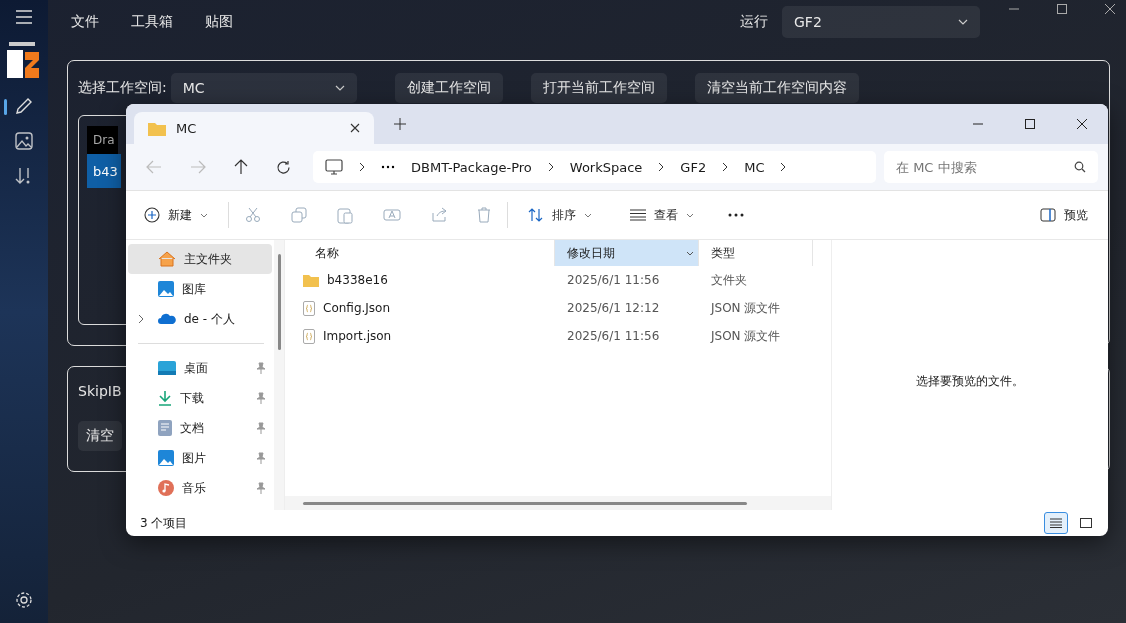 This screenshot has width=1126, height=623. I want to click on modified-date: 2025/6/1 12:12, so click(613, 308).